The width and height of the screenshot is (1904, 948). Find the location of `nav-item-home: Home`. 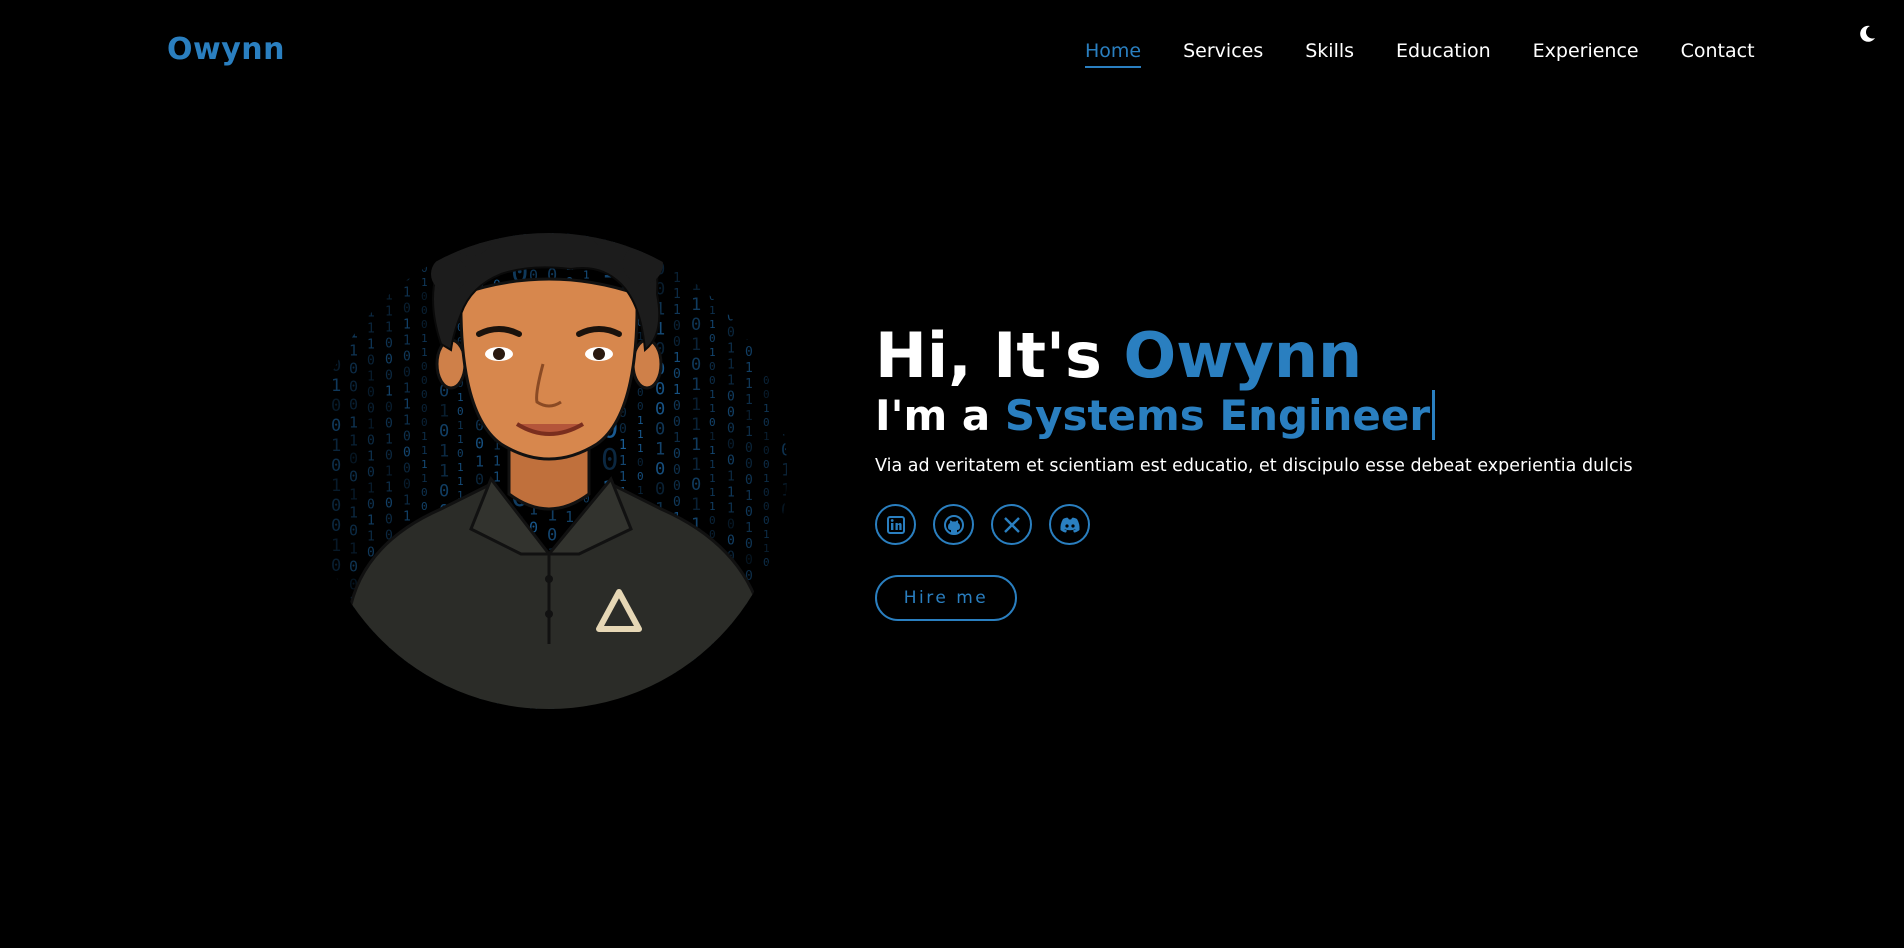

nav-item-home: Home is located at coordinates (1113, 54).